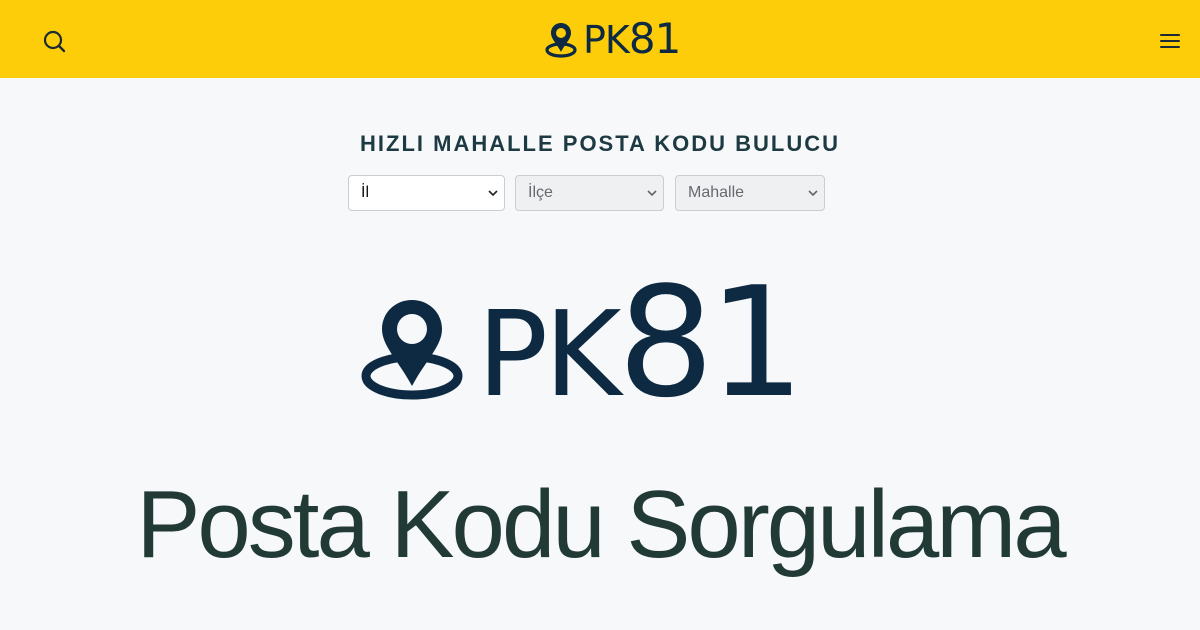 Image resolution: width=1200 pixels, height=630 pixels. Describe the element at coordinates (654, 38) in the screenshot. I see `header-logo-number: 81` at that location.